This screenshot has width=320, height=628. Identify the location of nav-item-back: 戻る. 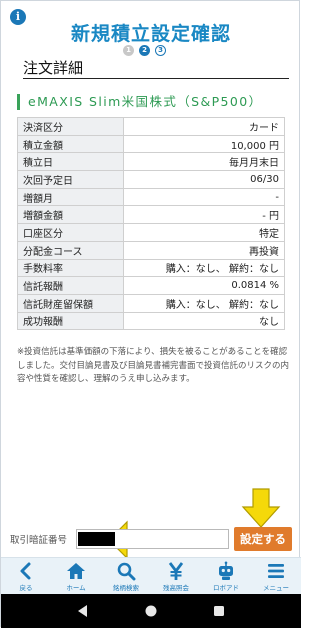
(26, 576).